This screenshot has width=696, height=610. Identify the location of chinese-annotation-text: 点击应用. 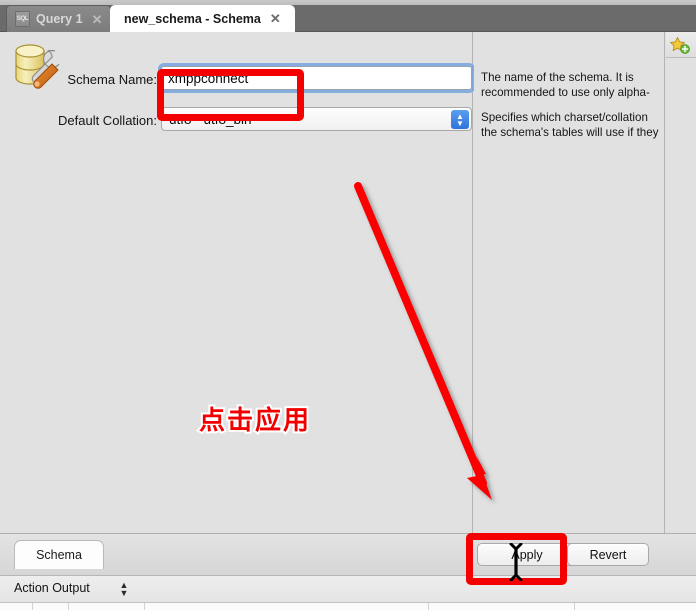
(254, 421).